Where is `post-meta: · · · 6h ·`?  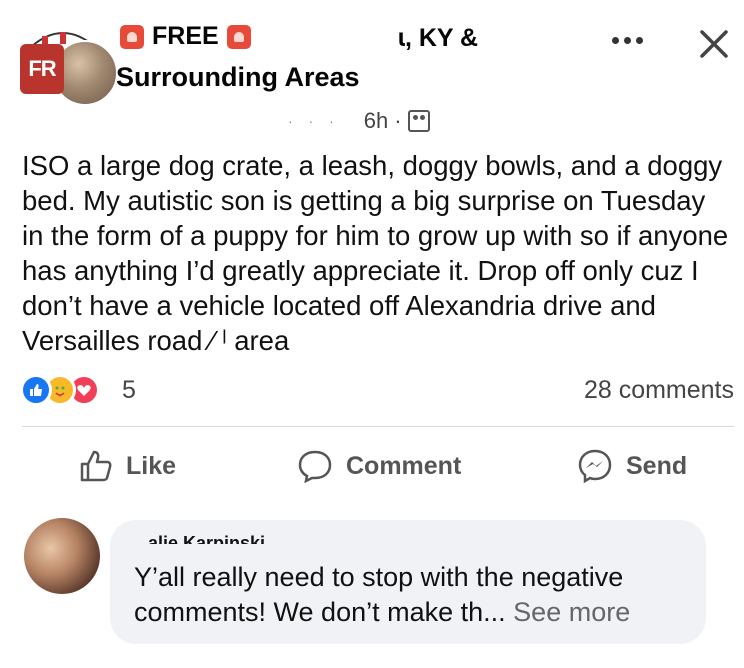
post-meta: · · · 6h · is located at coordinates (359, 121).